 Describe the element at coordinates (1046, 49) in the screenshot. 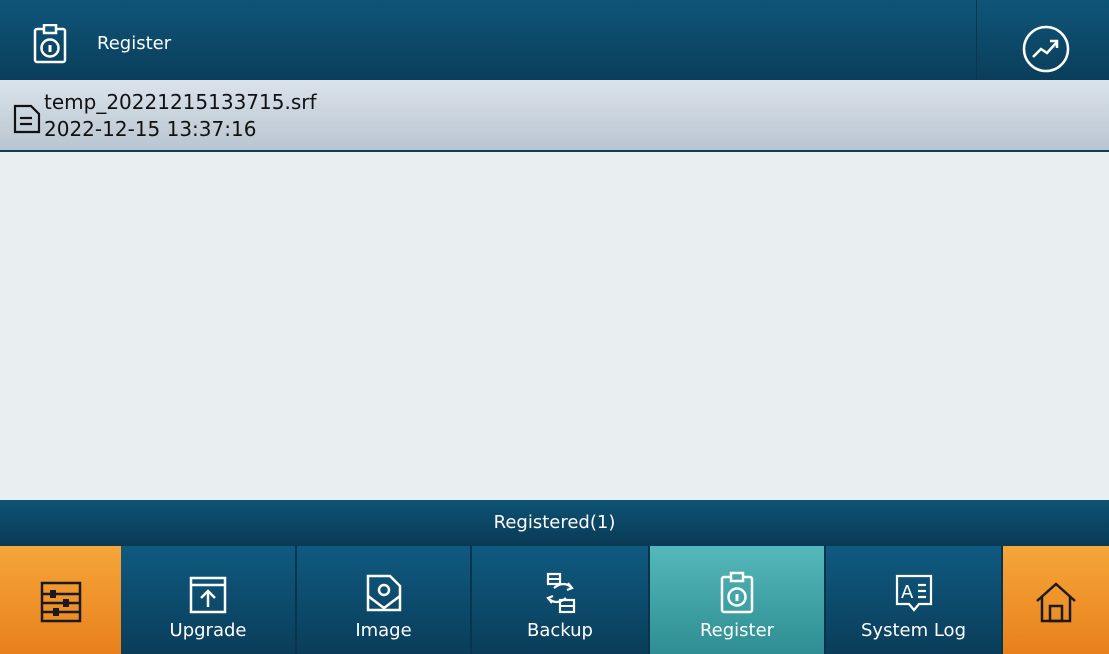

I see `trend-chart-icon` at that location.